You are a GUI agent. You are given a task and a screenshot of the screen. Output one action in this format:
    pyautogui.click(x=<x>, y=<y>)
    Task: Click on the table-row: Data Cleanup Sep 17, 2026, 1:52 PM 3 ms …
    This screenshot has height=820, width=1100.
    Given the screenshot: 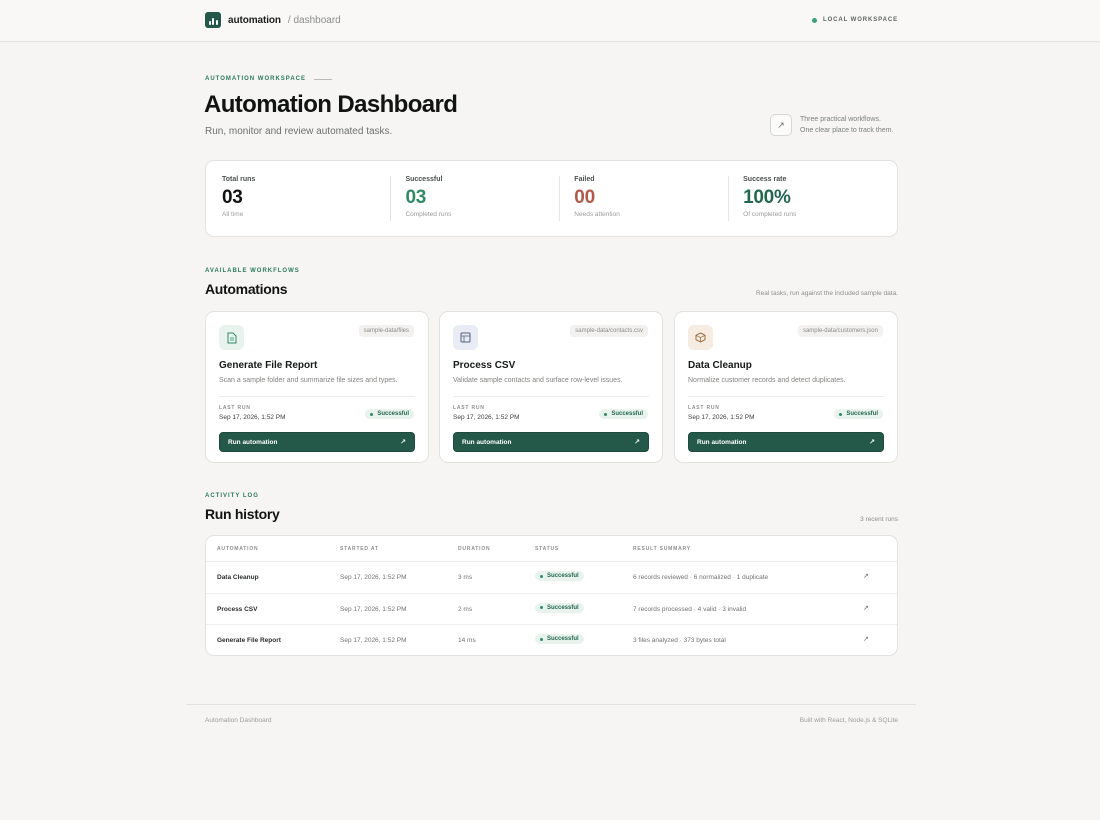 What is the action you would take?
    pyautogui.click(x=551, y=578)
    